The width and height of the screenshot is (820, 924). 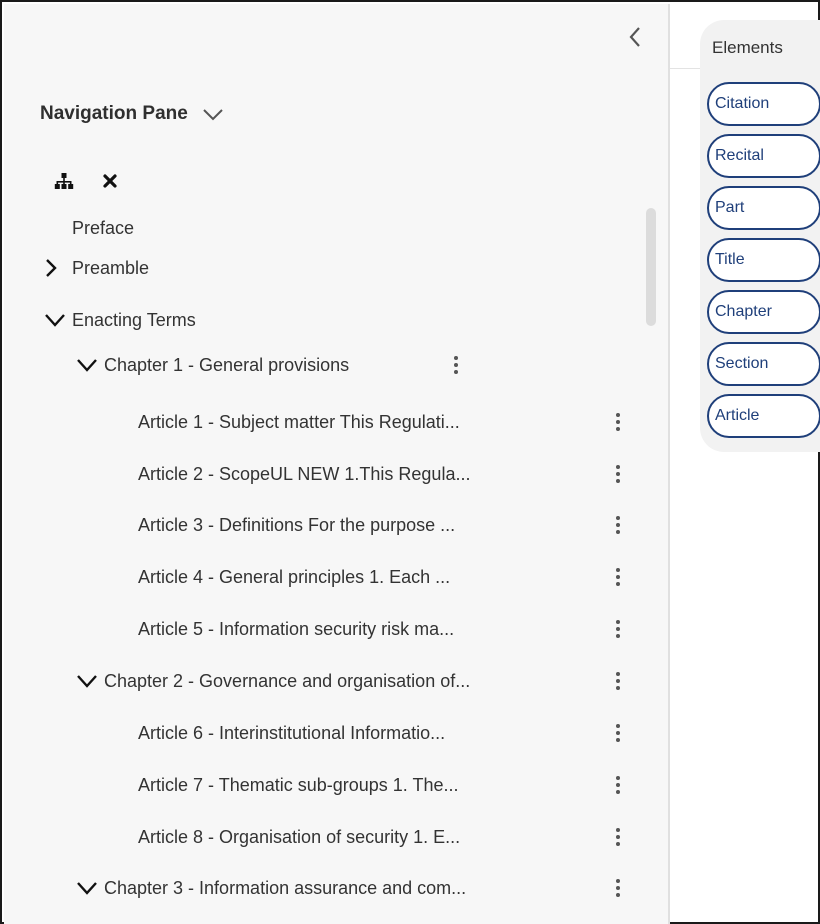 I want to click on element-label: Title, so click(x=730, y=259).